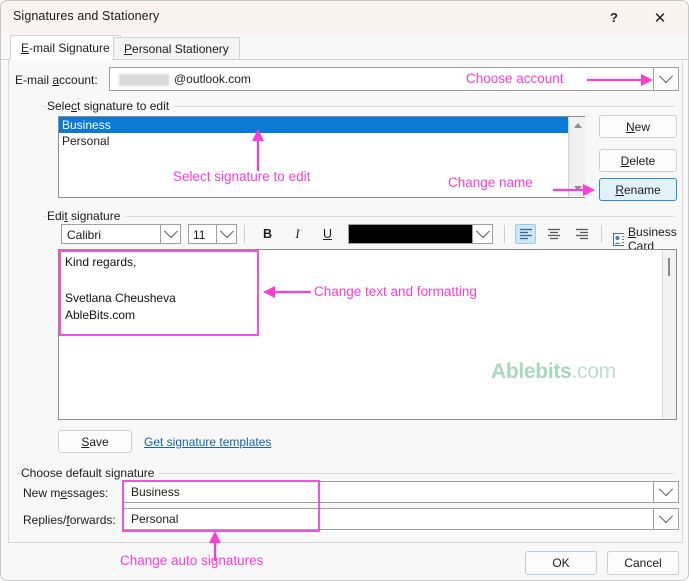 The height and width of the screenshot is (581, 689). I want to click on ablebits-watermark: Ablebits.com, so click(553, 372).